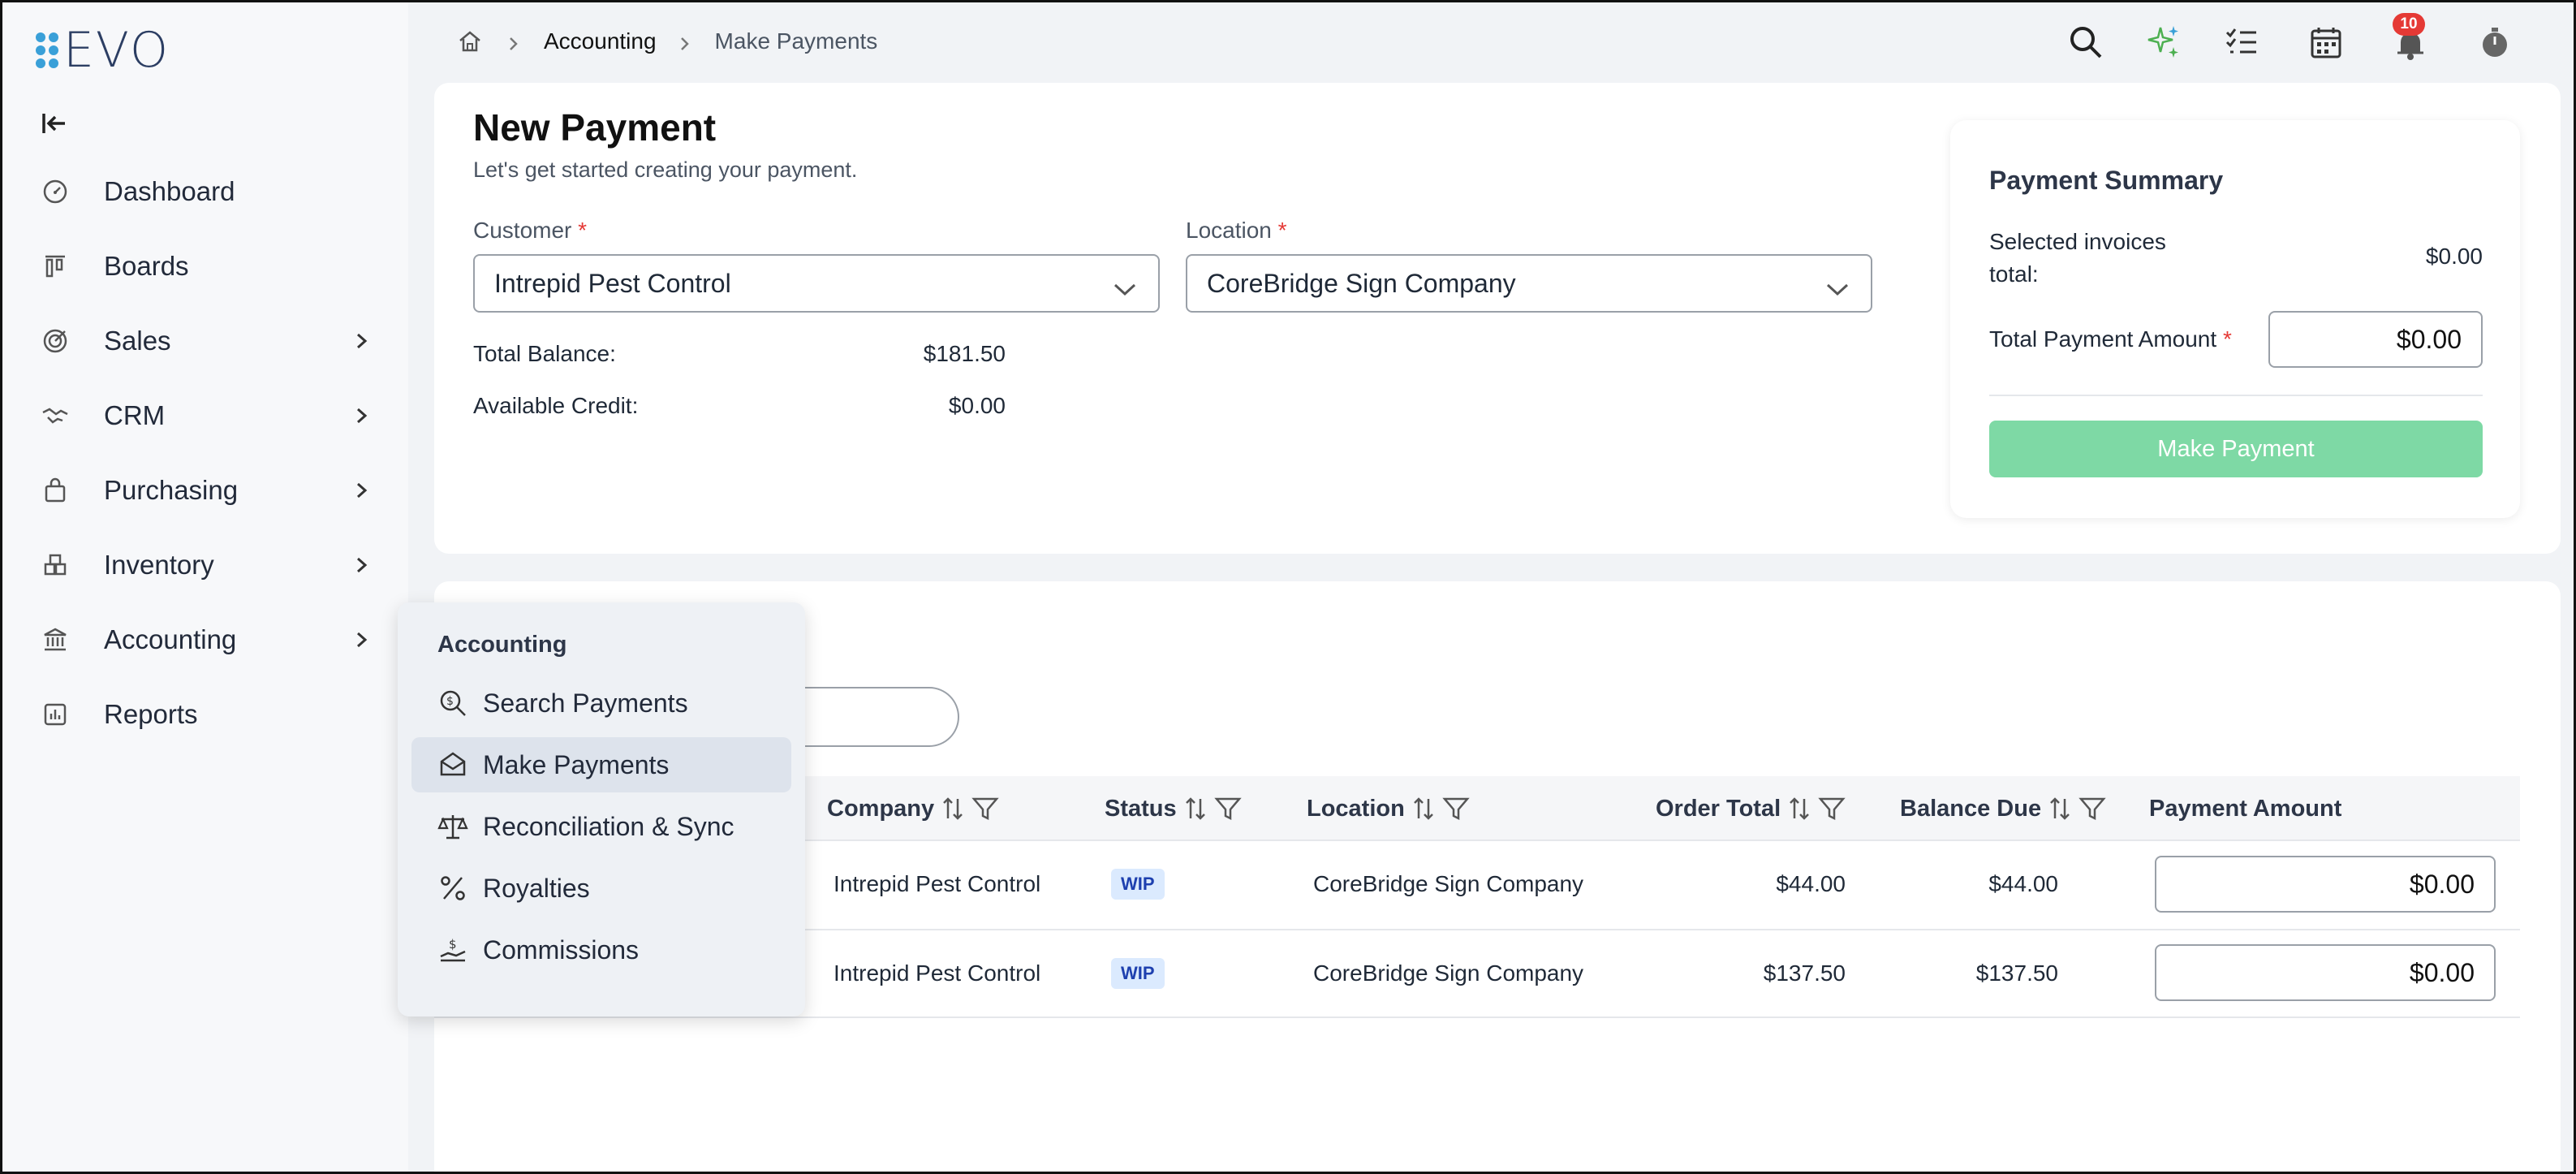  What do you see at coordinates (55, 266) in the screenshot?
I see `boards-icon` at bounding box center [55, 266].